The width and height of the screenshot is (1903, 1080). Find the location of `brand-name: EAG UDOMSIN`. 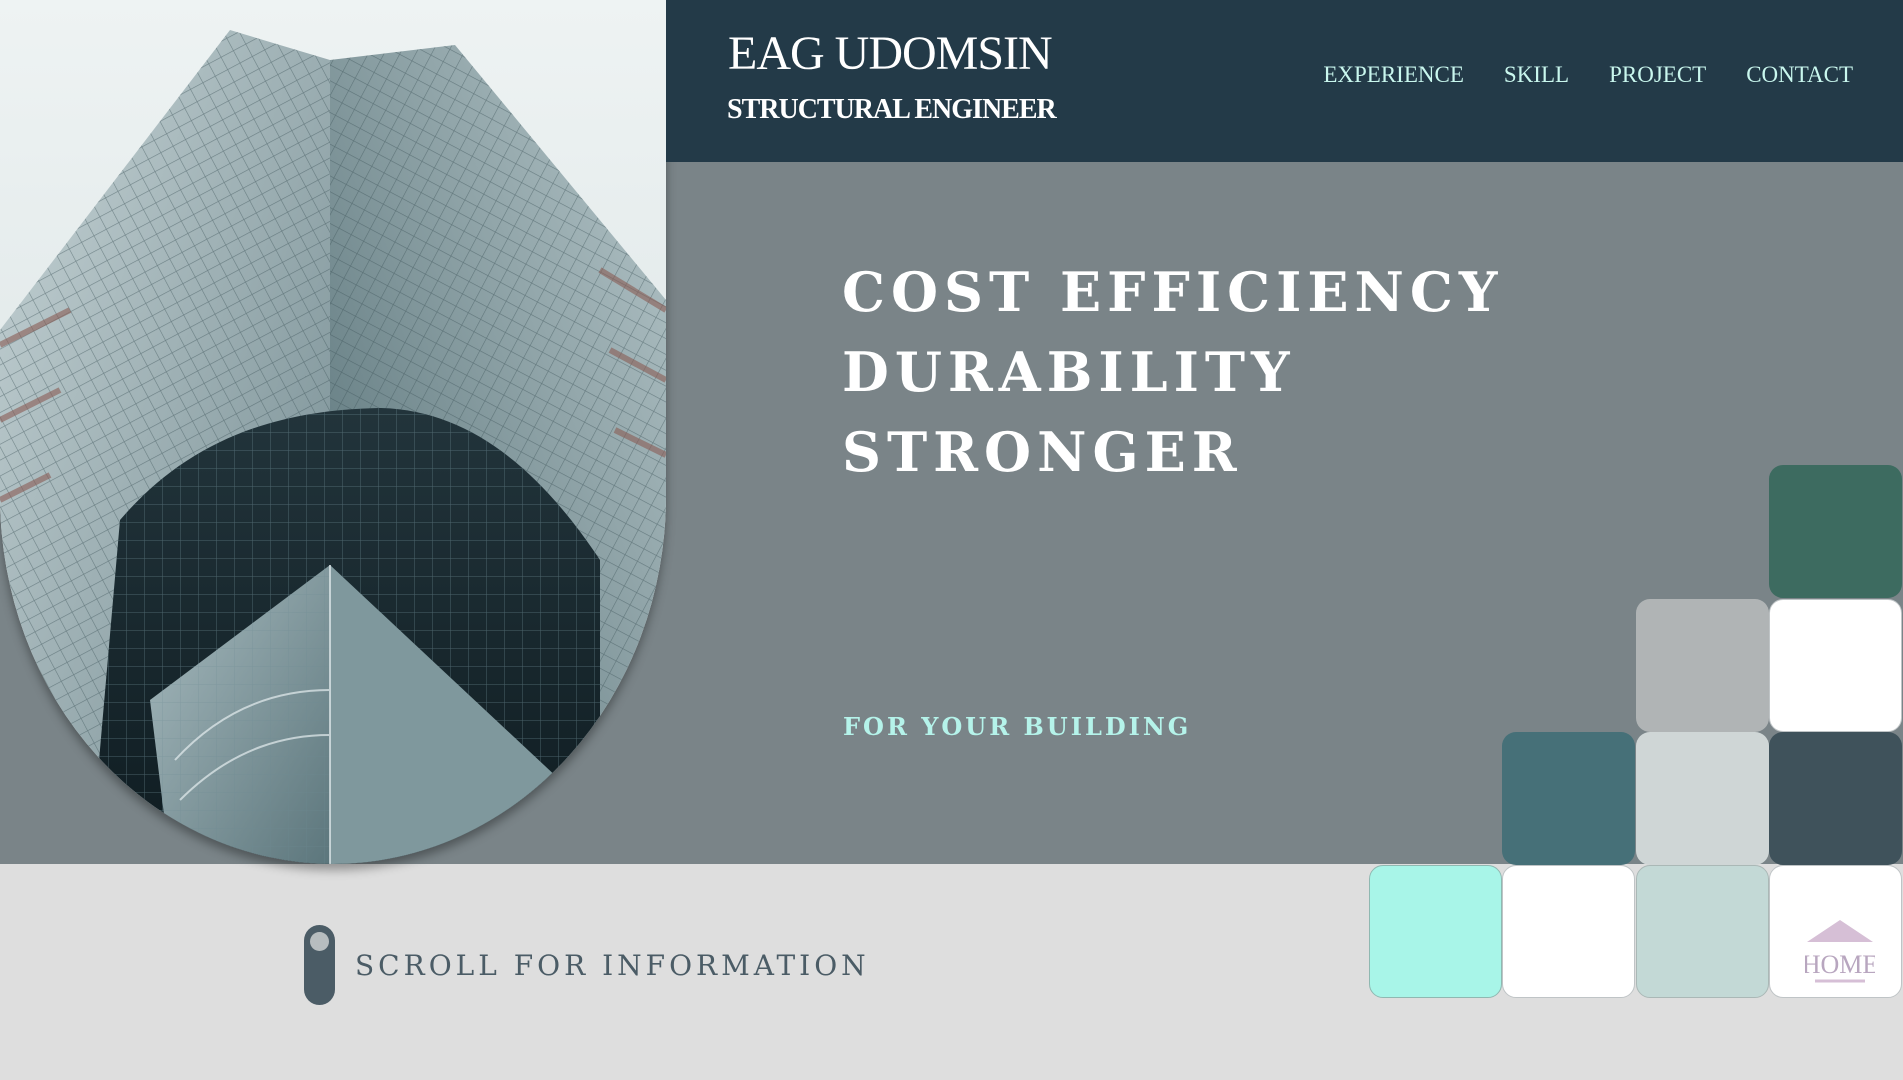

brand-name: EAG UDOMSIN is located at coordinates (890, 53).